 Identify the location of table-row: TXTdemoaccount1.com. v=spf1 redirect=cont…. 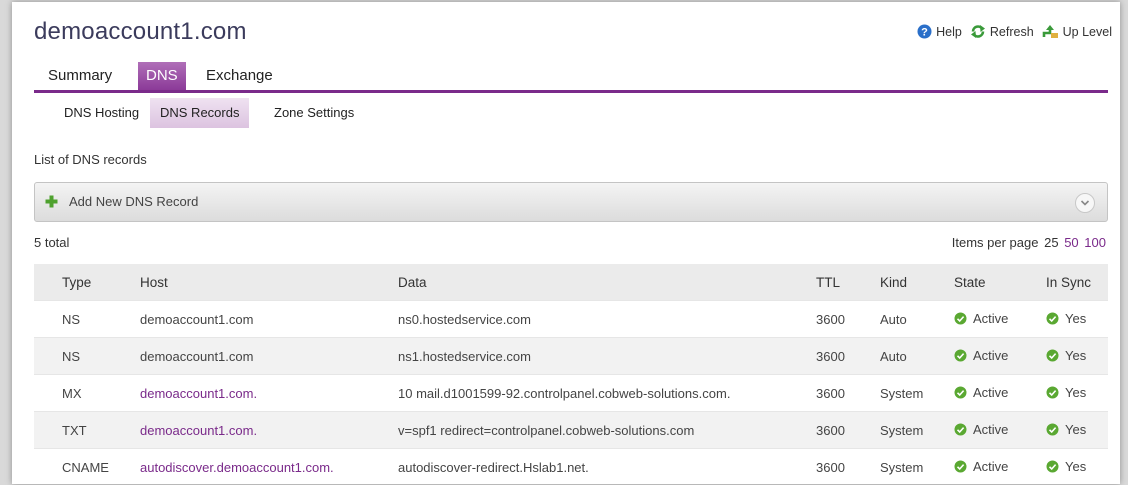
(571, 430).